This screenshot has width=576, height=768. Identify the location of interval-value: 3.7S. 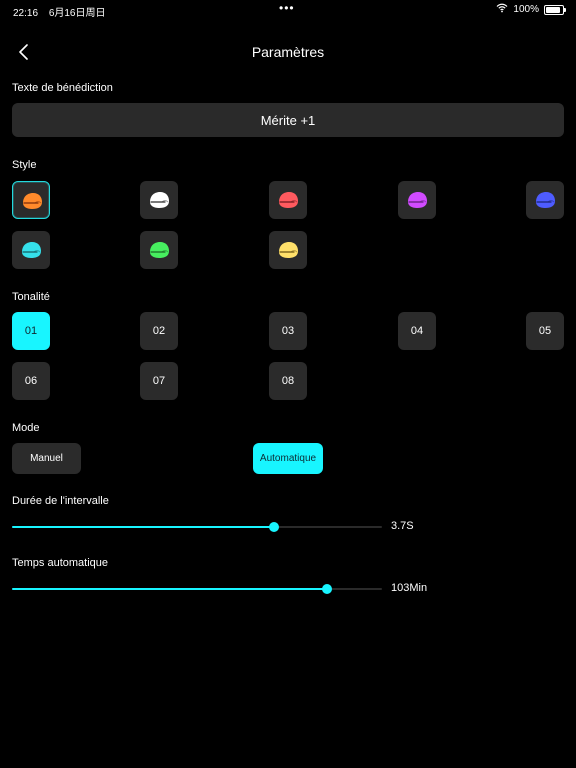
(402, 526).